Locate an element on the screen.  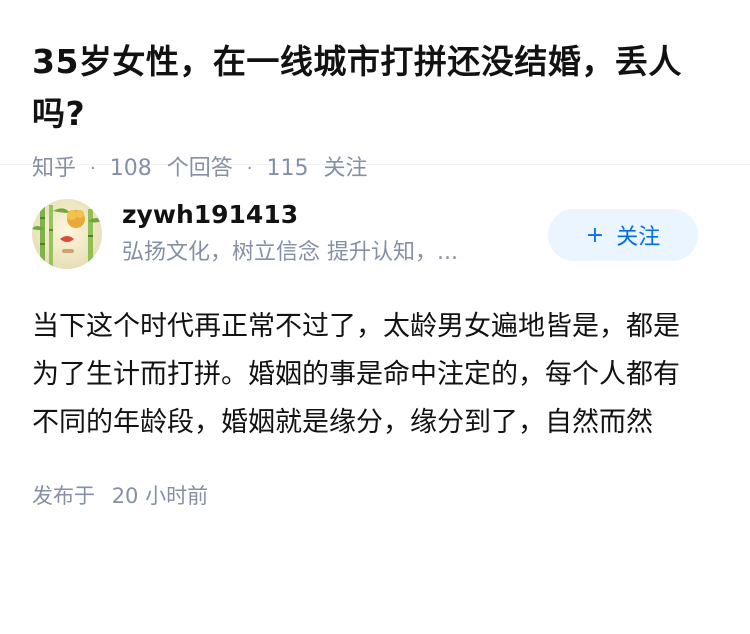
answers-count: 108 个回答 is located at coordinates (171, 169).